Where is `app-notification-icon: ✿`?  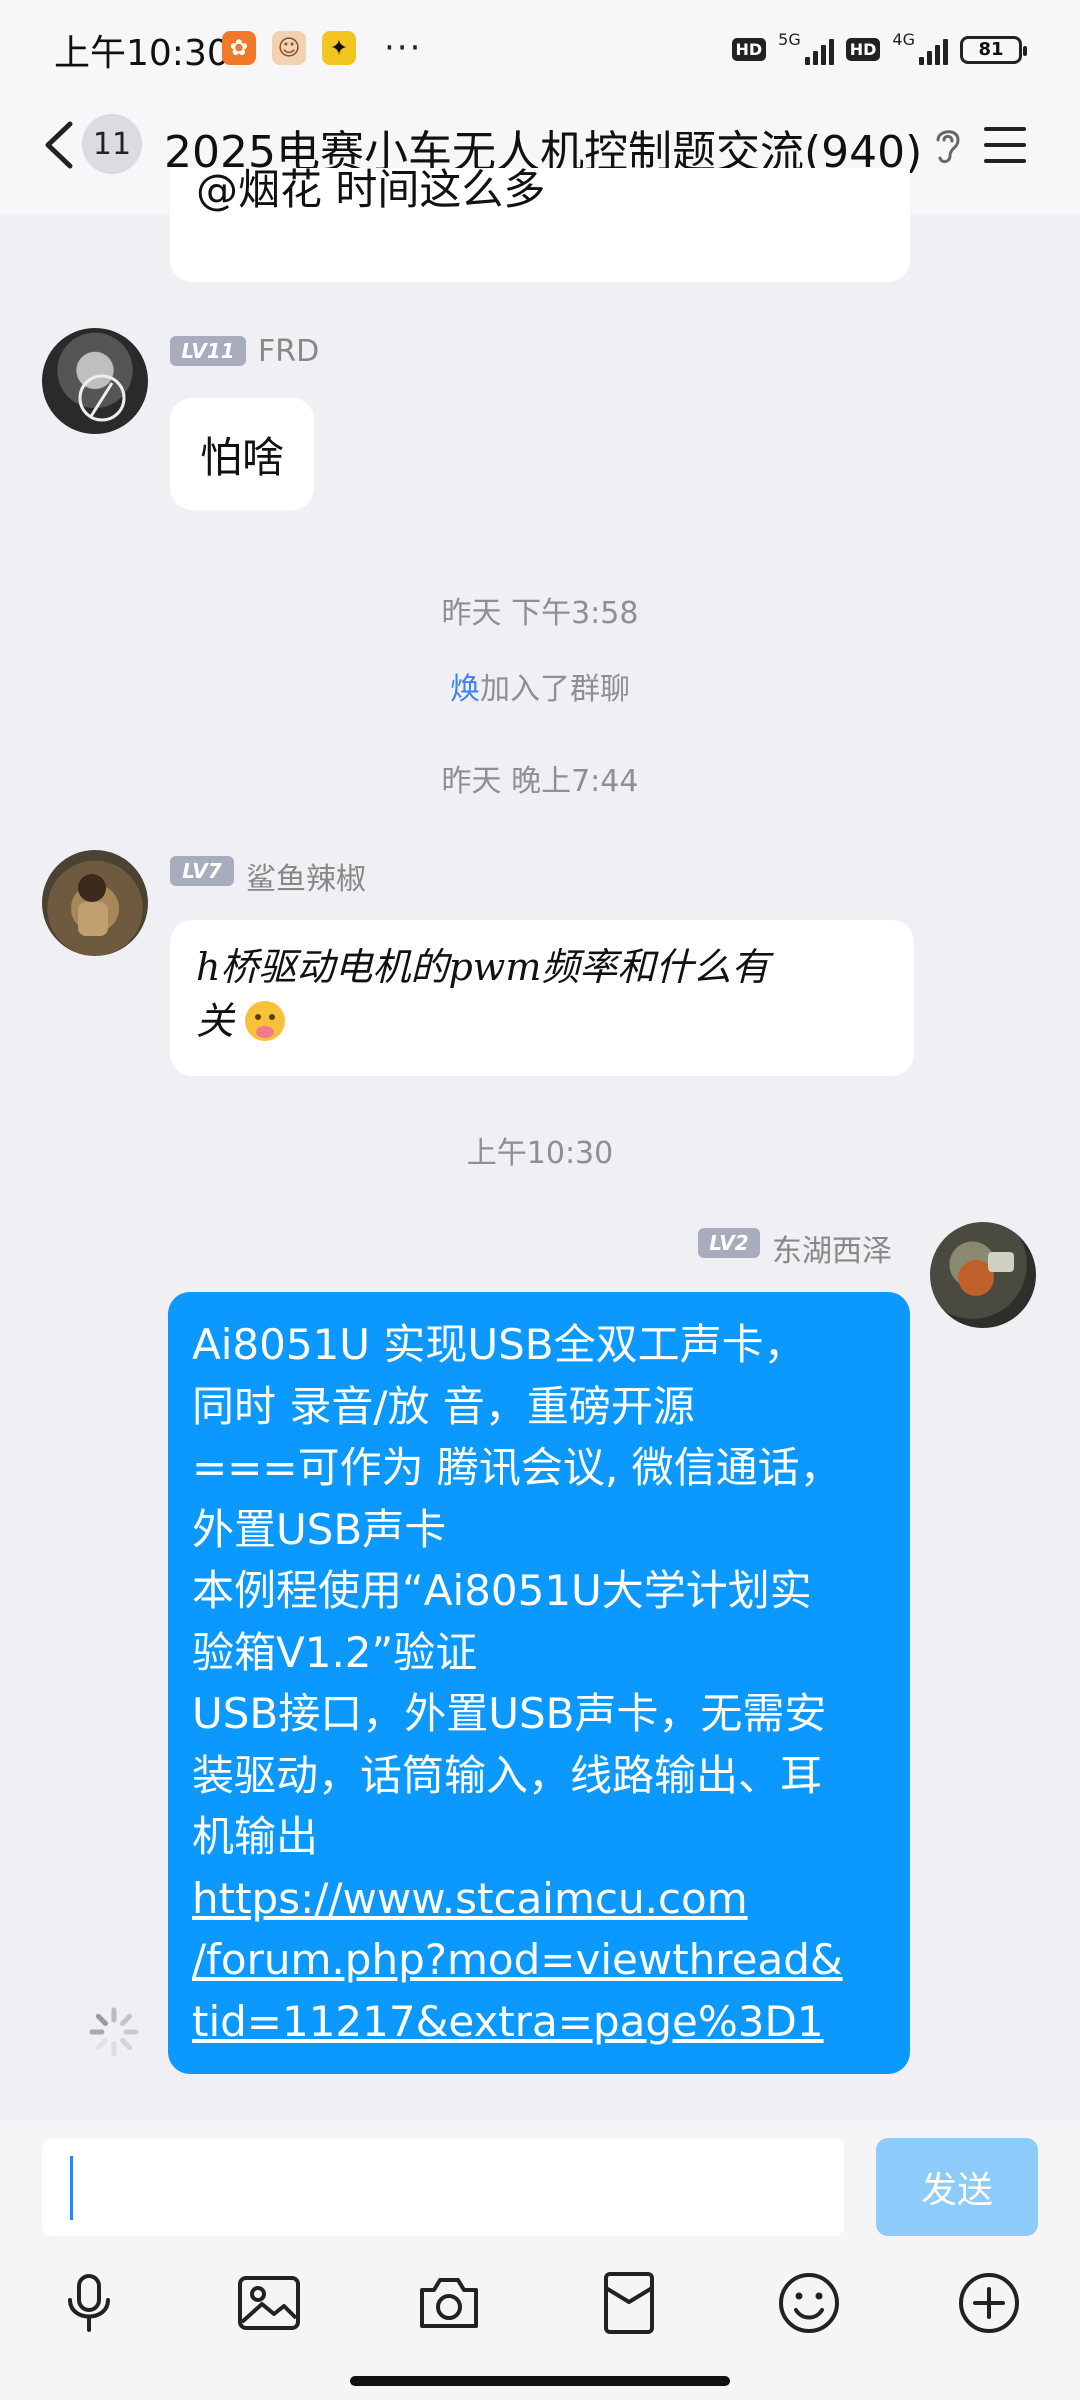
app-notification-icon: ✿ is located at coordinates (239, 48).